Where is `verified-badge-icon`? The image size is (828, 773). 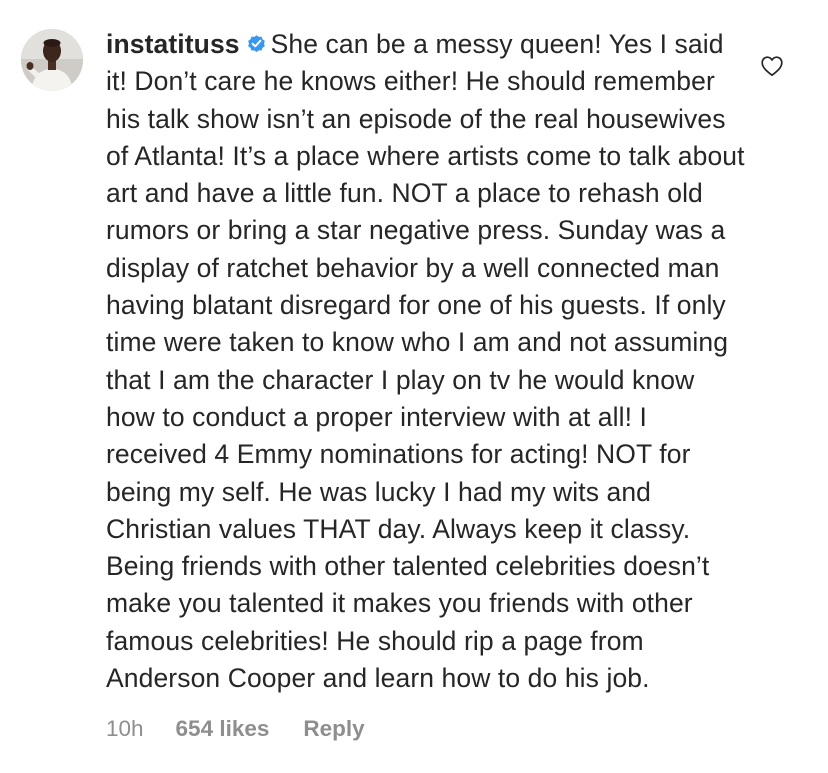
verified-badge-icon is located at coordinates (256, 43).